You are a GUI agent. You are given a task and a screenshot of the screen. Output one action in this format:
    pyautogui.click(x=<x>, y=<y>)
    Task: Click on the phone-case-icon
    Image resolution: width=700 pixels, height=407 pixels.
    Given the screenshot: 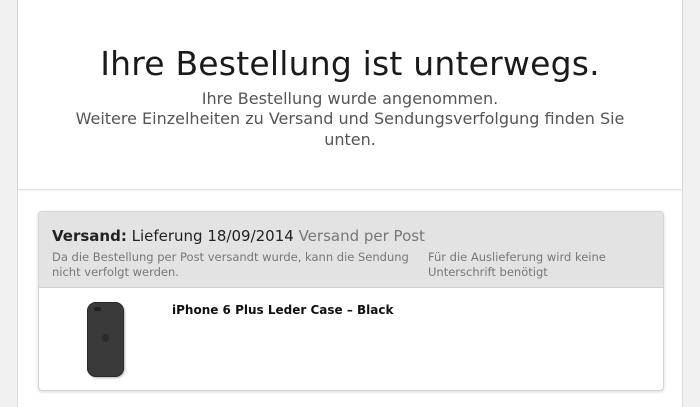 What is the action you would take?
    pyautogui.click(x=105, y=339)
    